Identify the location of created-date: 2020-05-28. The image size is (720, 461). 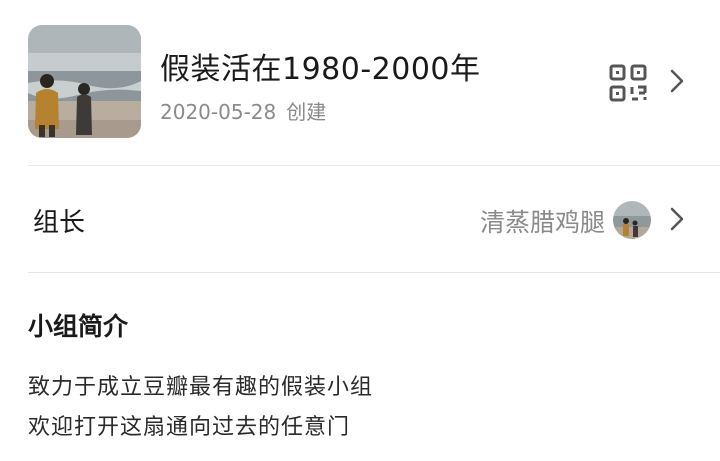
(218, 112).